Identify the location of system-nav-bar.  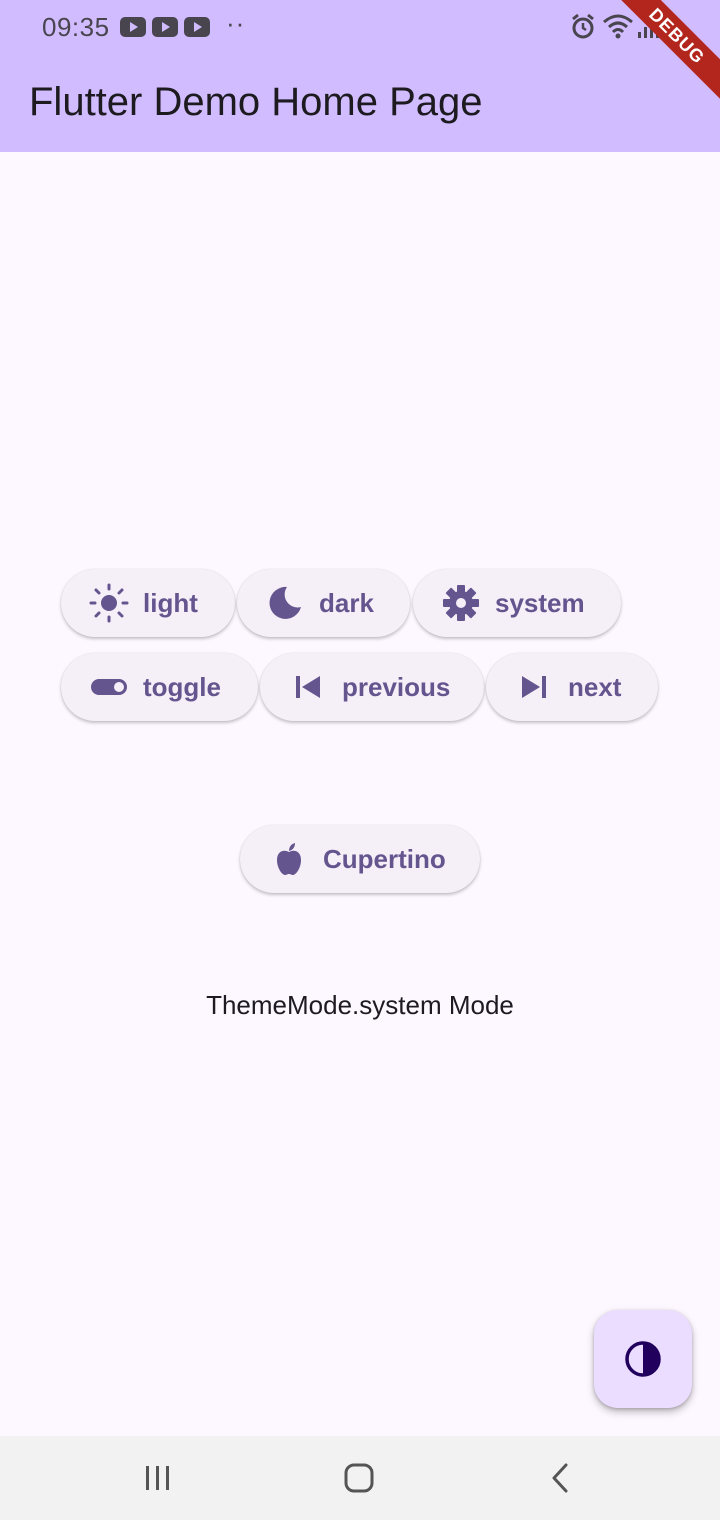
(360, 1478).